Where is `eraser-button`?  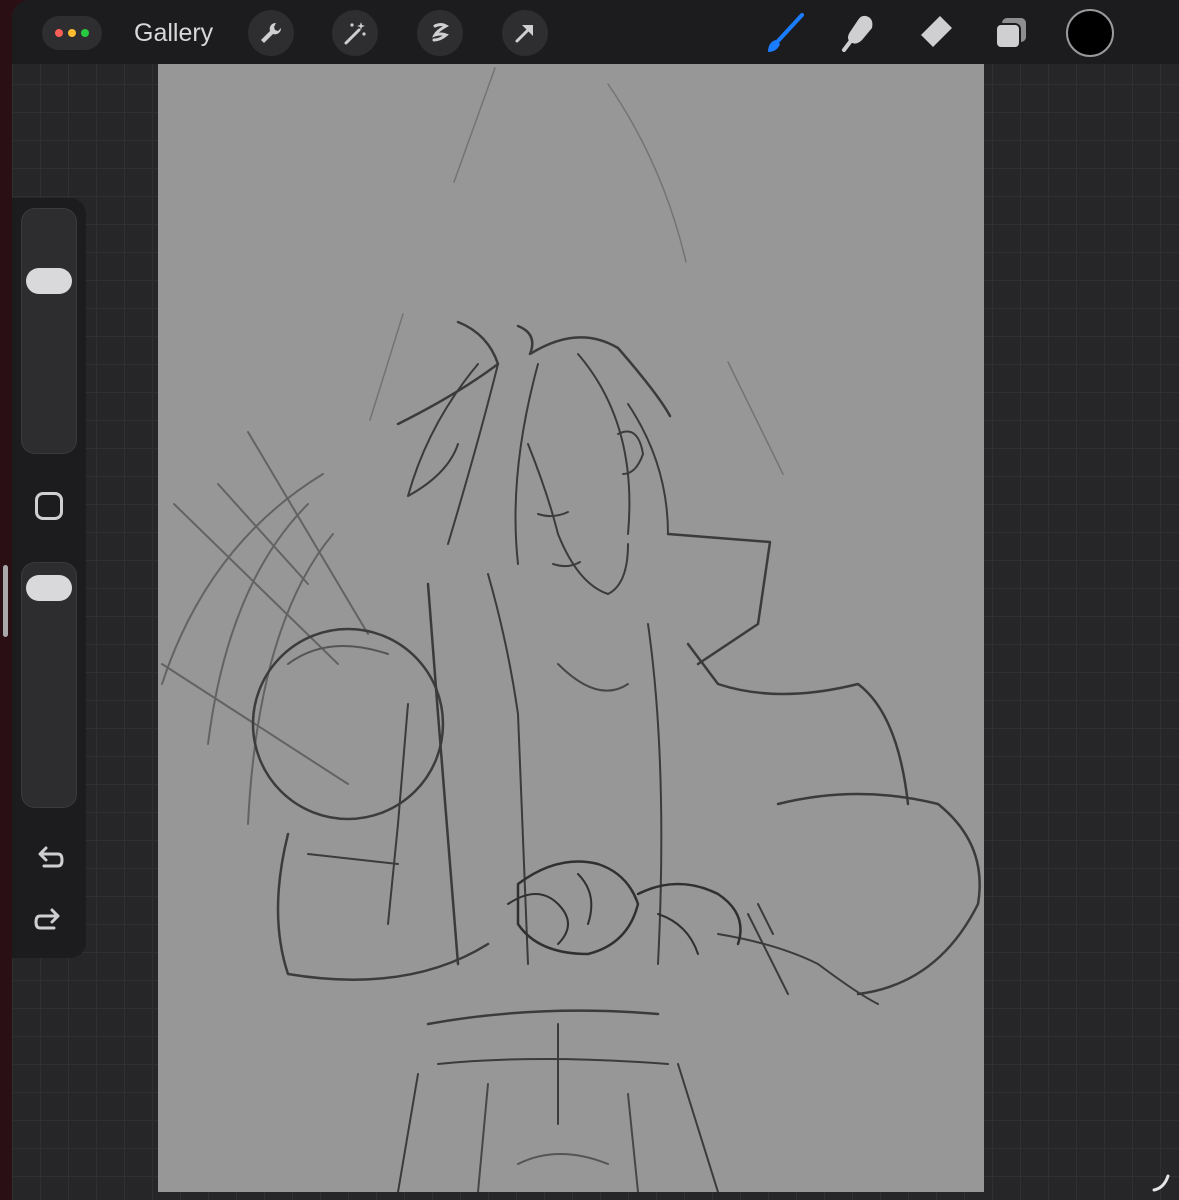
eraser-button is located at coordinates (935, 33).